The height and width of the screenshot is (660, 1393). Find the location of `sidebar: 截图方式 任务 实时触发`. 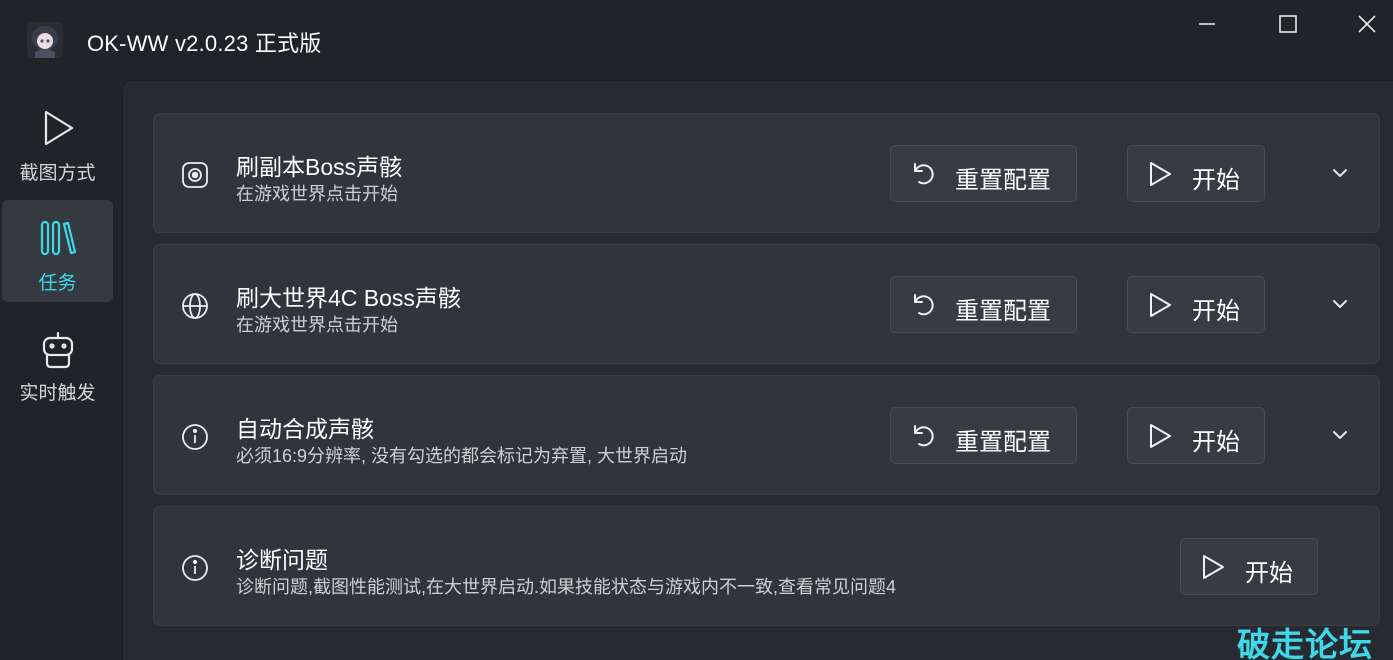

sidebar: 截图方式 任务 实时触发 is located at coordinates (61, 370).